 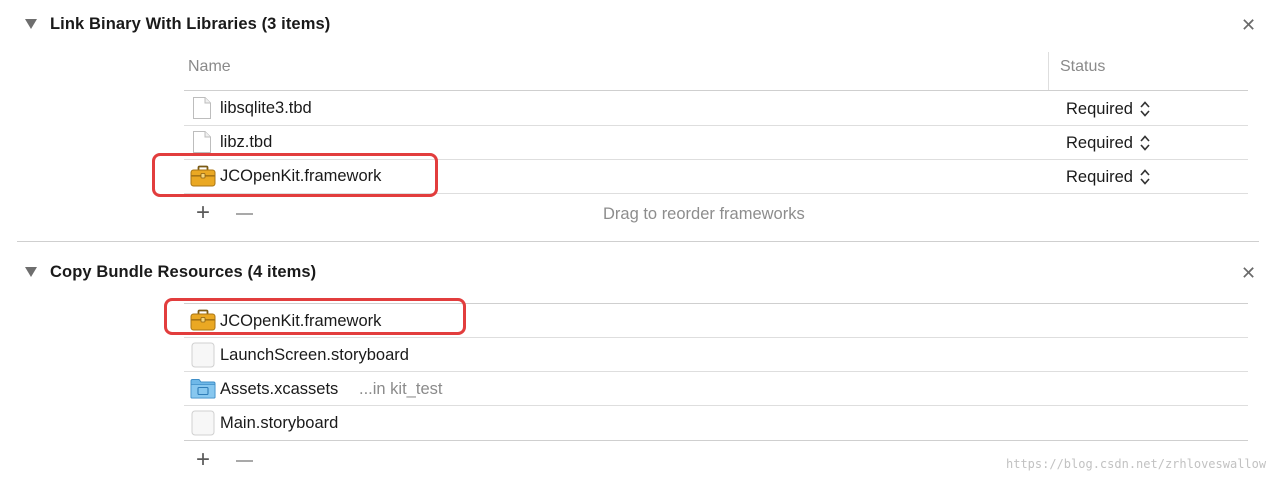 What do you see at coordinates (279, 389) in the screenshot?
I see `resource-name: Assets.xcassets` at bounding box center [279, 389].